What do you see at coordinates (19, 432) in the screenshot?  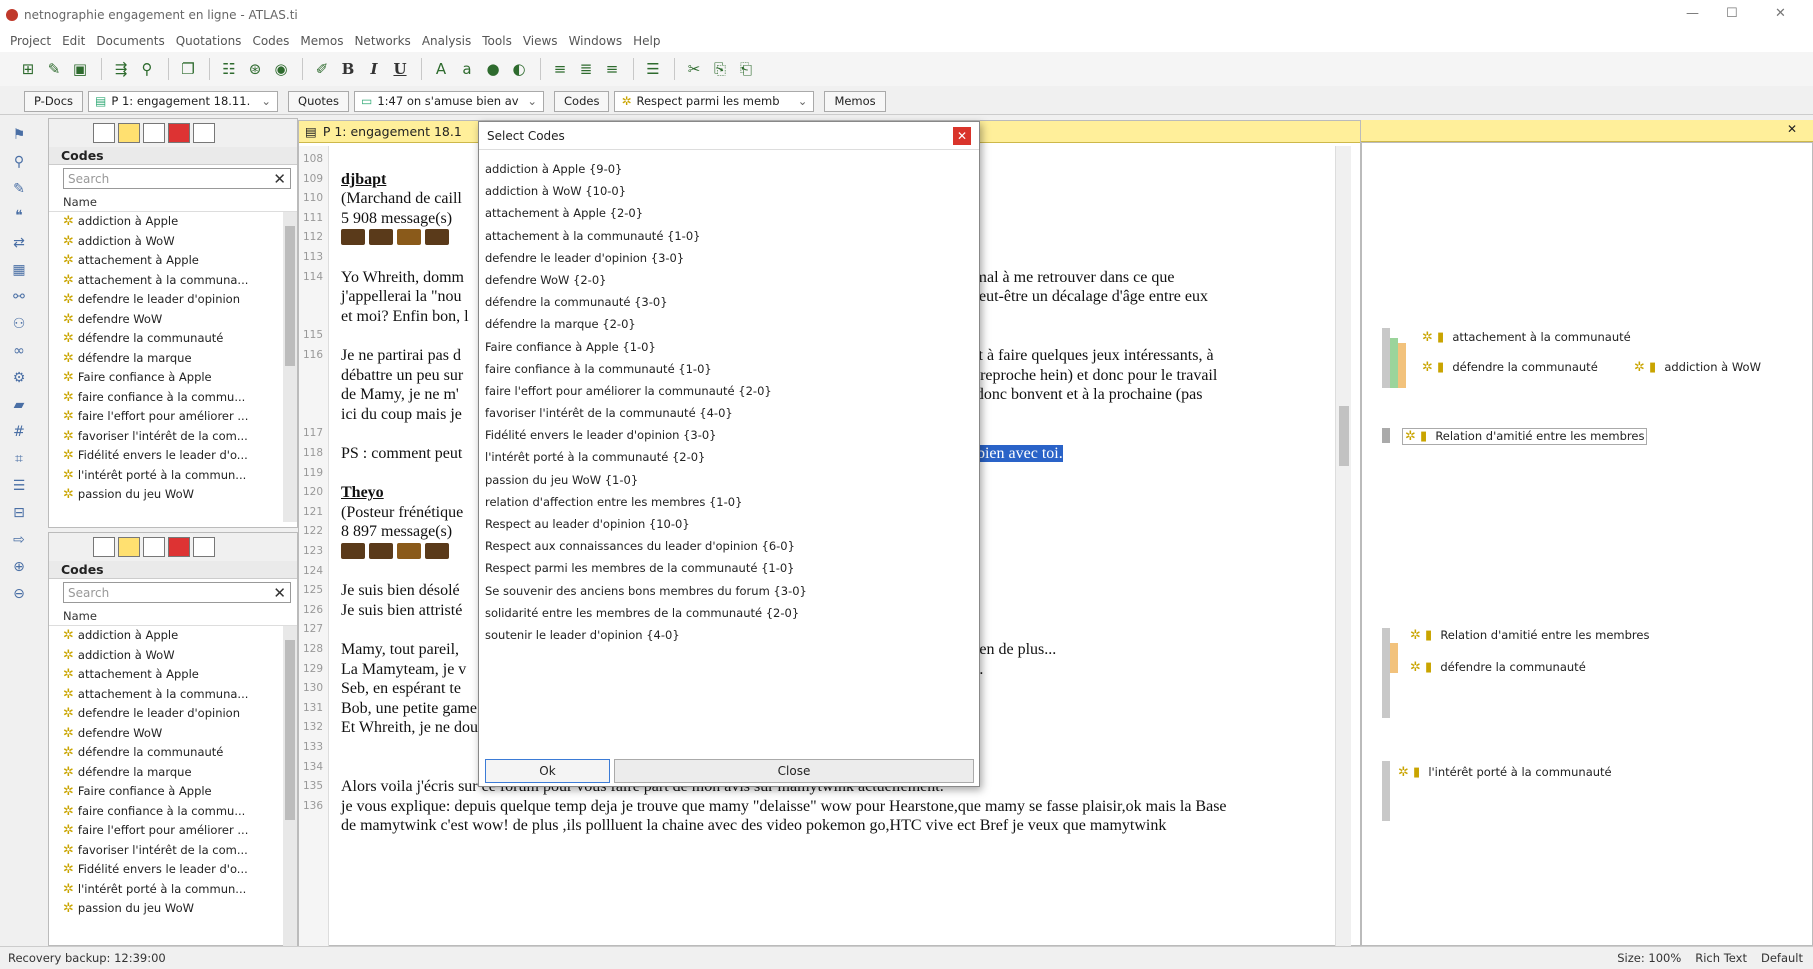 I see `counter-icon: #` at bounding box center [19, 432].